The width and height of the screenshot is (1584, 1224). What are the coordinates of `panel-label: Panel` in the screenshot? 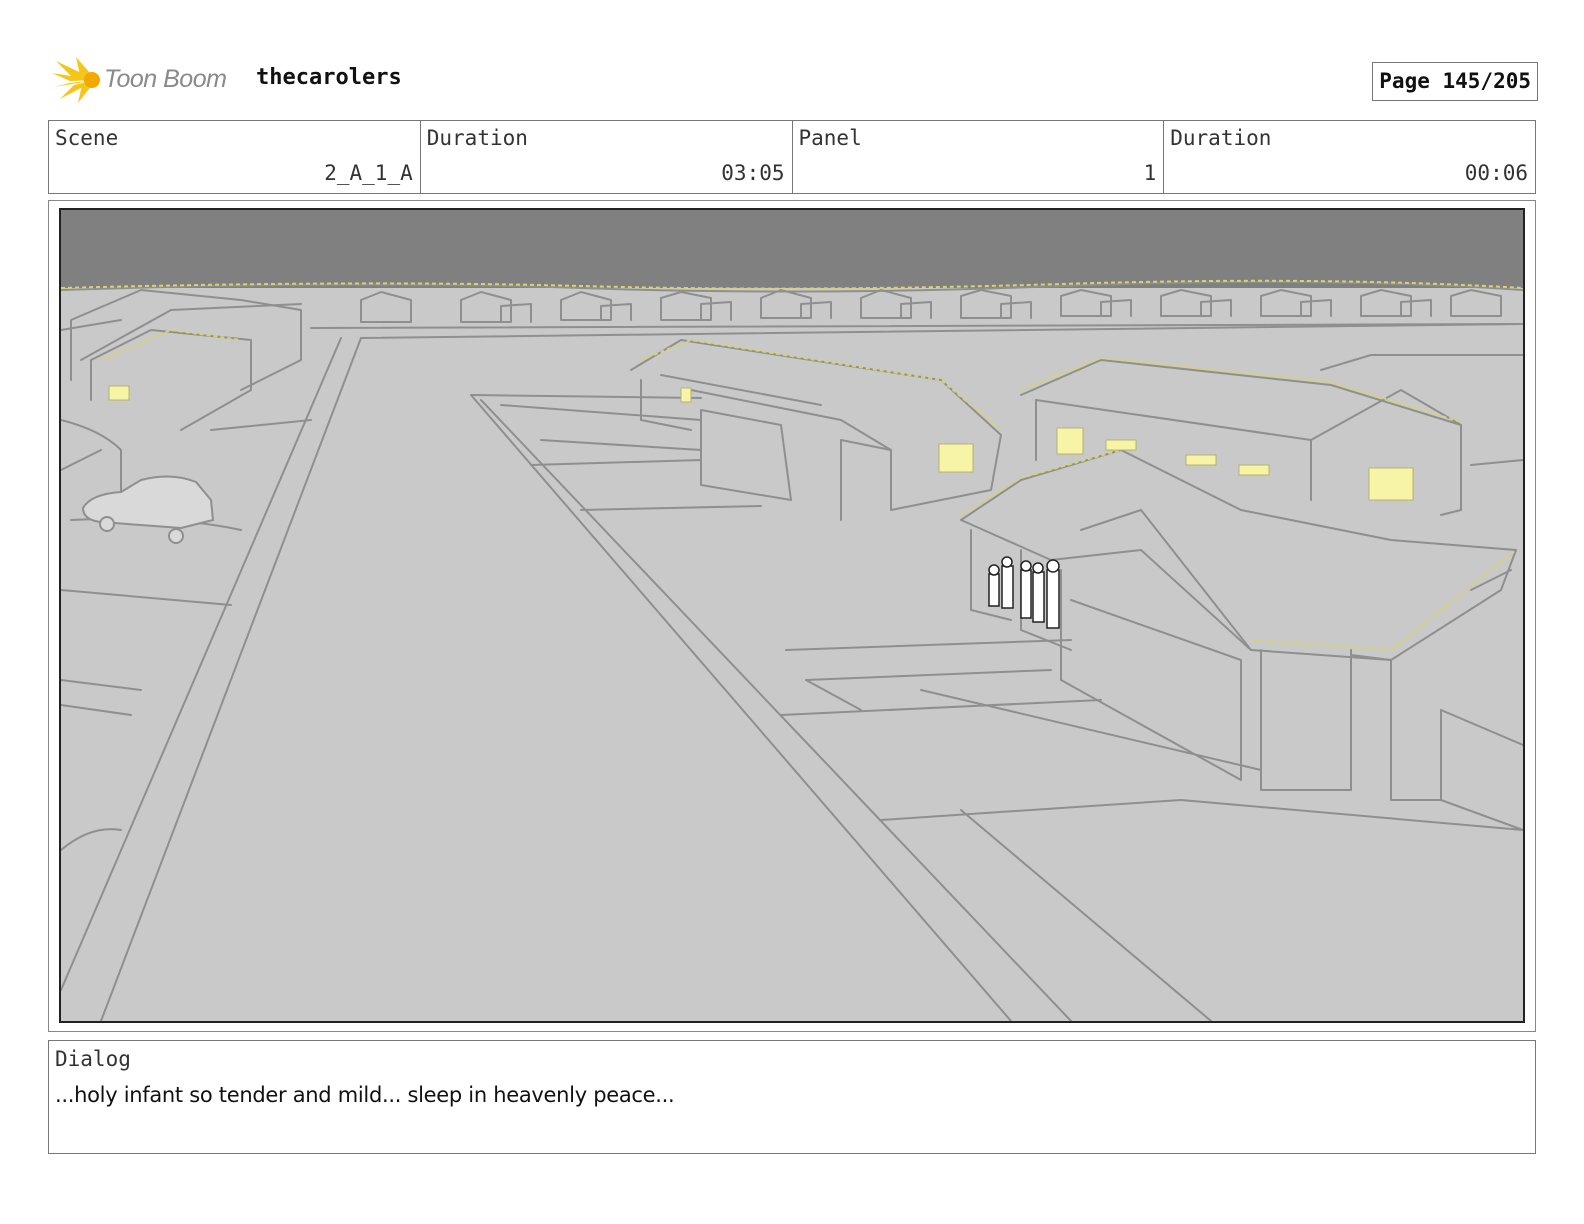 It's located at (830, 138).